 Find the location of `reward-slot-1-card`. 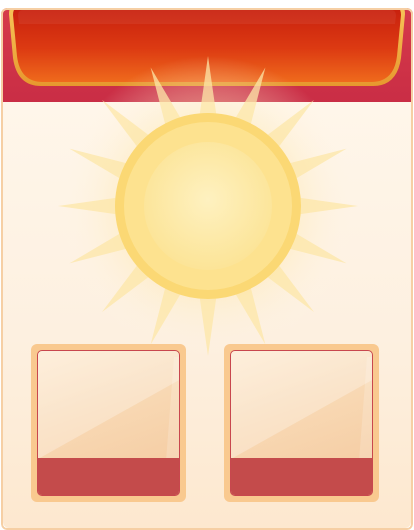

reward-slot-1-card is located at coordinates (108, 423).